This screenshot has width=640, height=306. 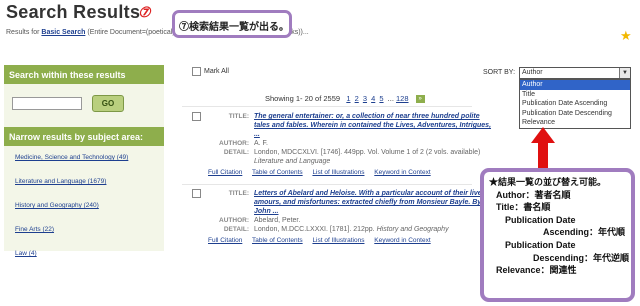 I want to click on mark-all: Mark All, so click(x=210, y=71).